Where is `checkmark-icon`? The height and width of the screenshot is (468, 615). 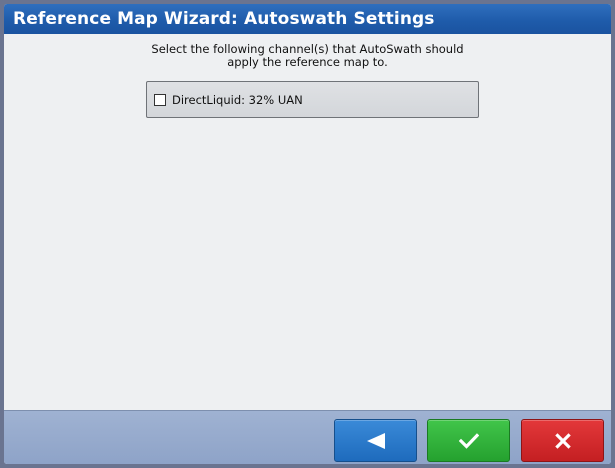 checkmark-icon is located at coordinates (468, 440).